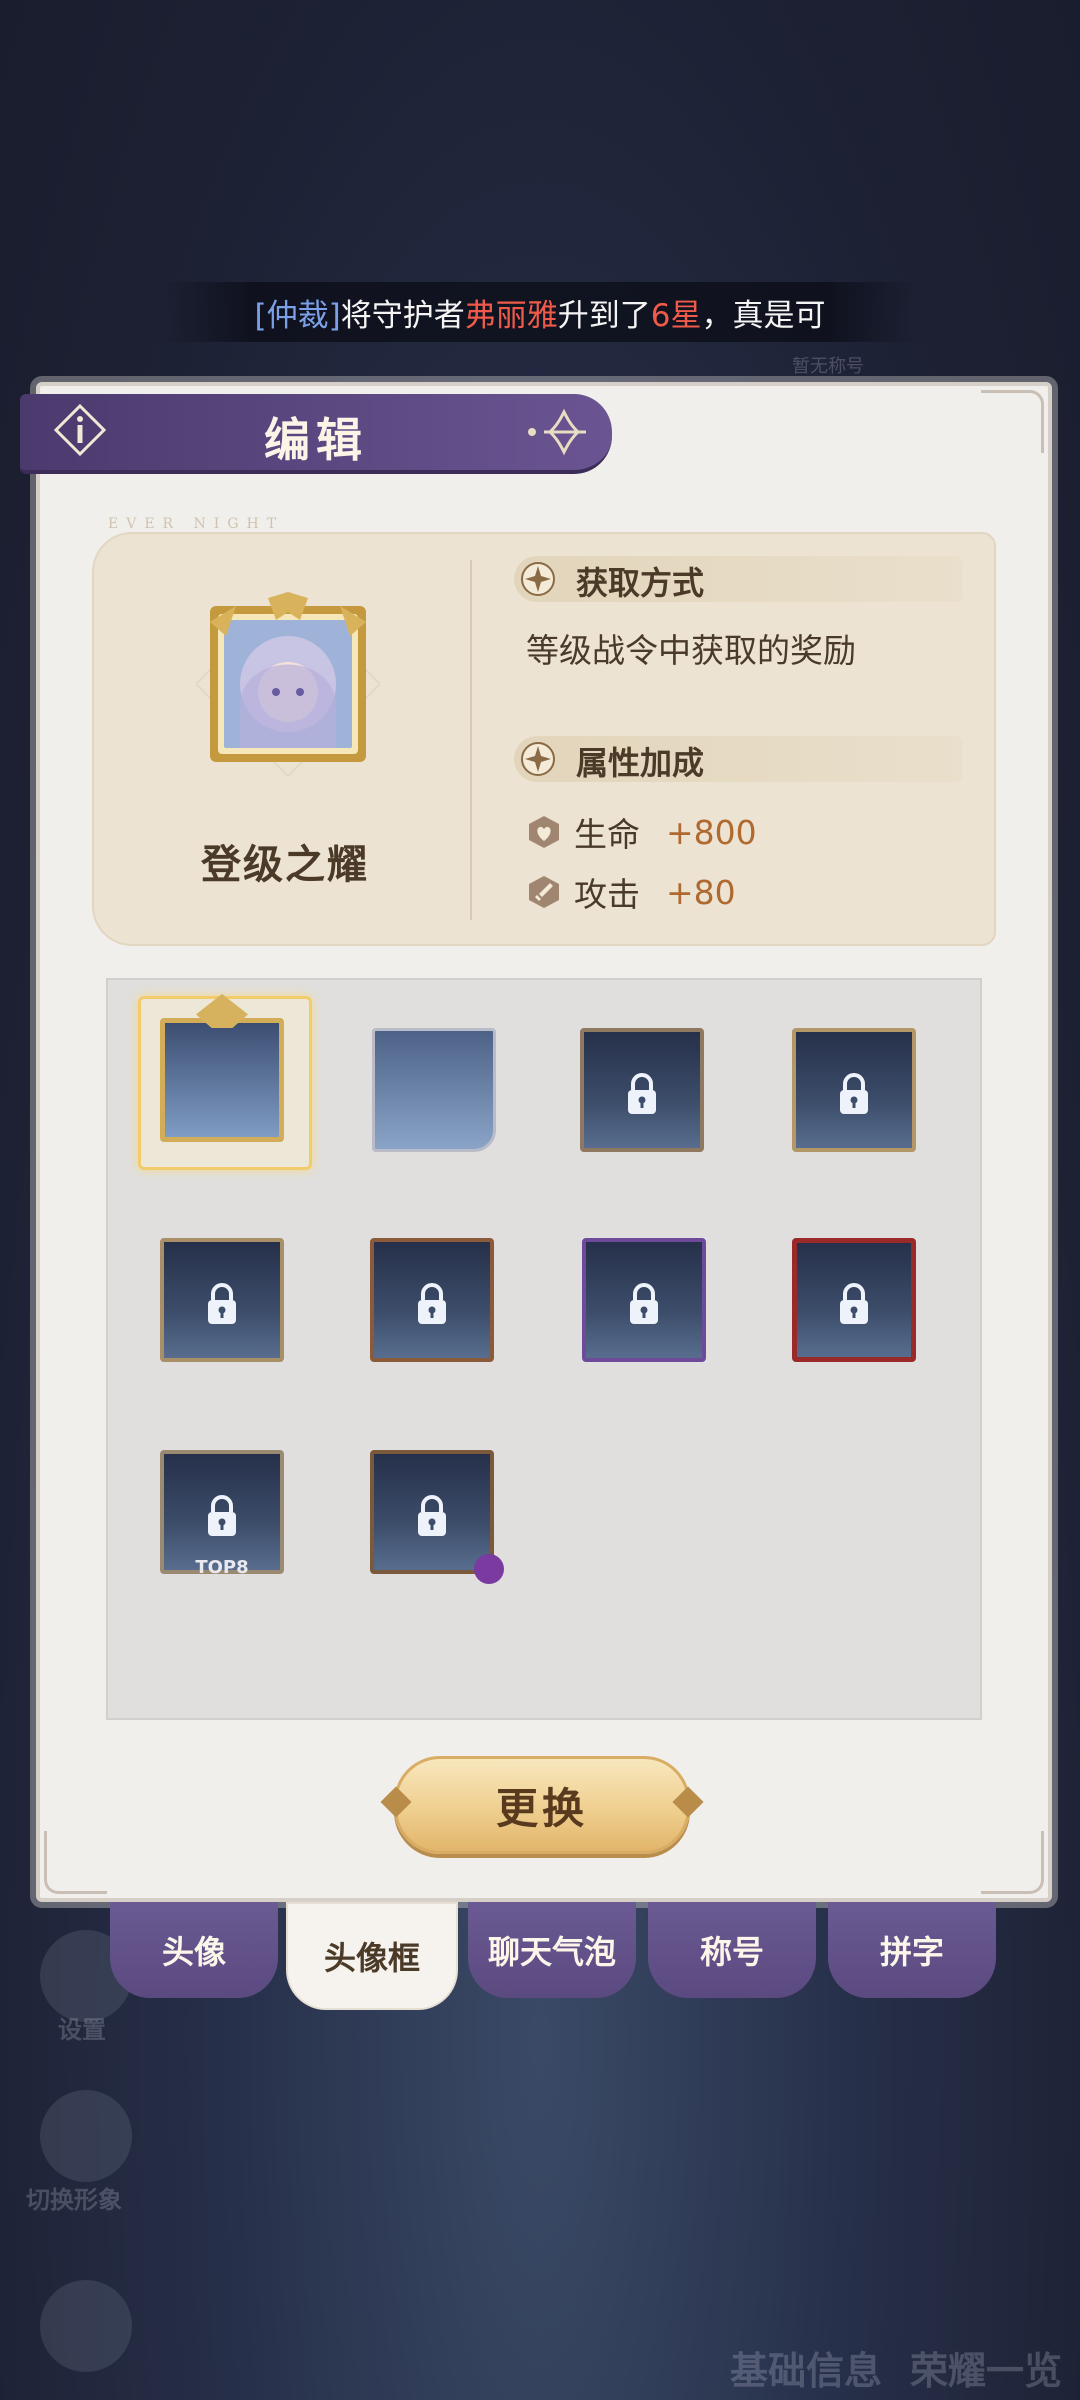 This screenshot has height=2400, width=1080. What do you see at coordinates (541, 1808) in the screenshot?
I see `change-button-label: 更换` at bounding box center [541, 1808].